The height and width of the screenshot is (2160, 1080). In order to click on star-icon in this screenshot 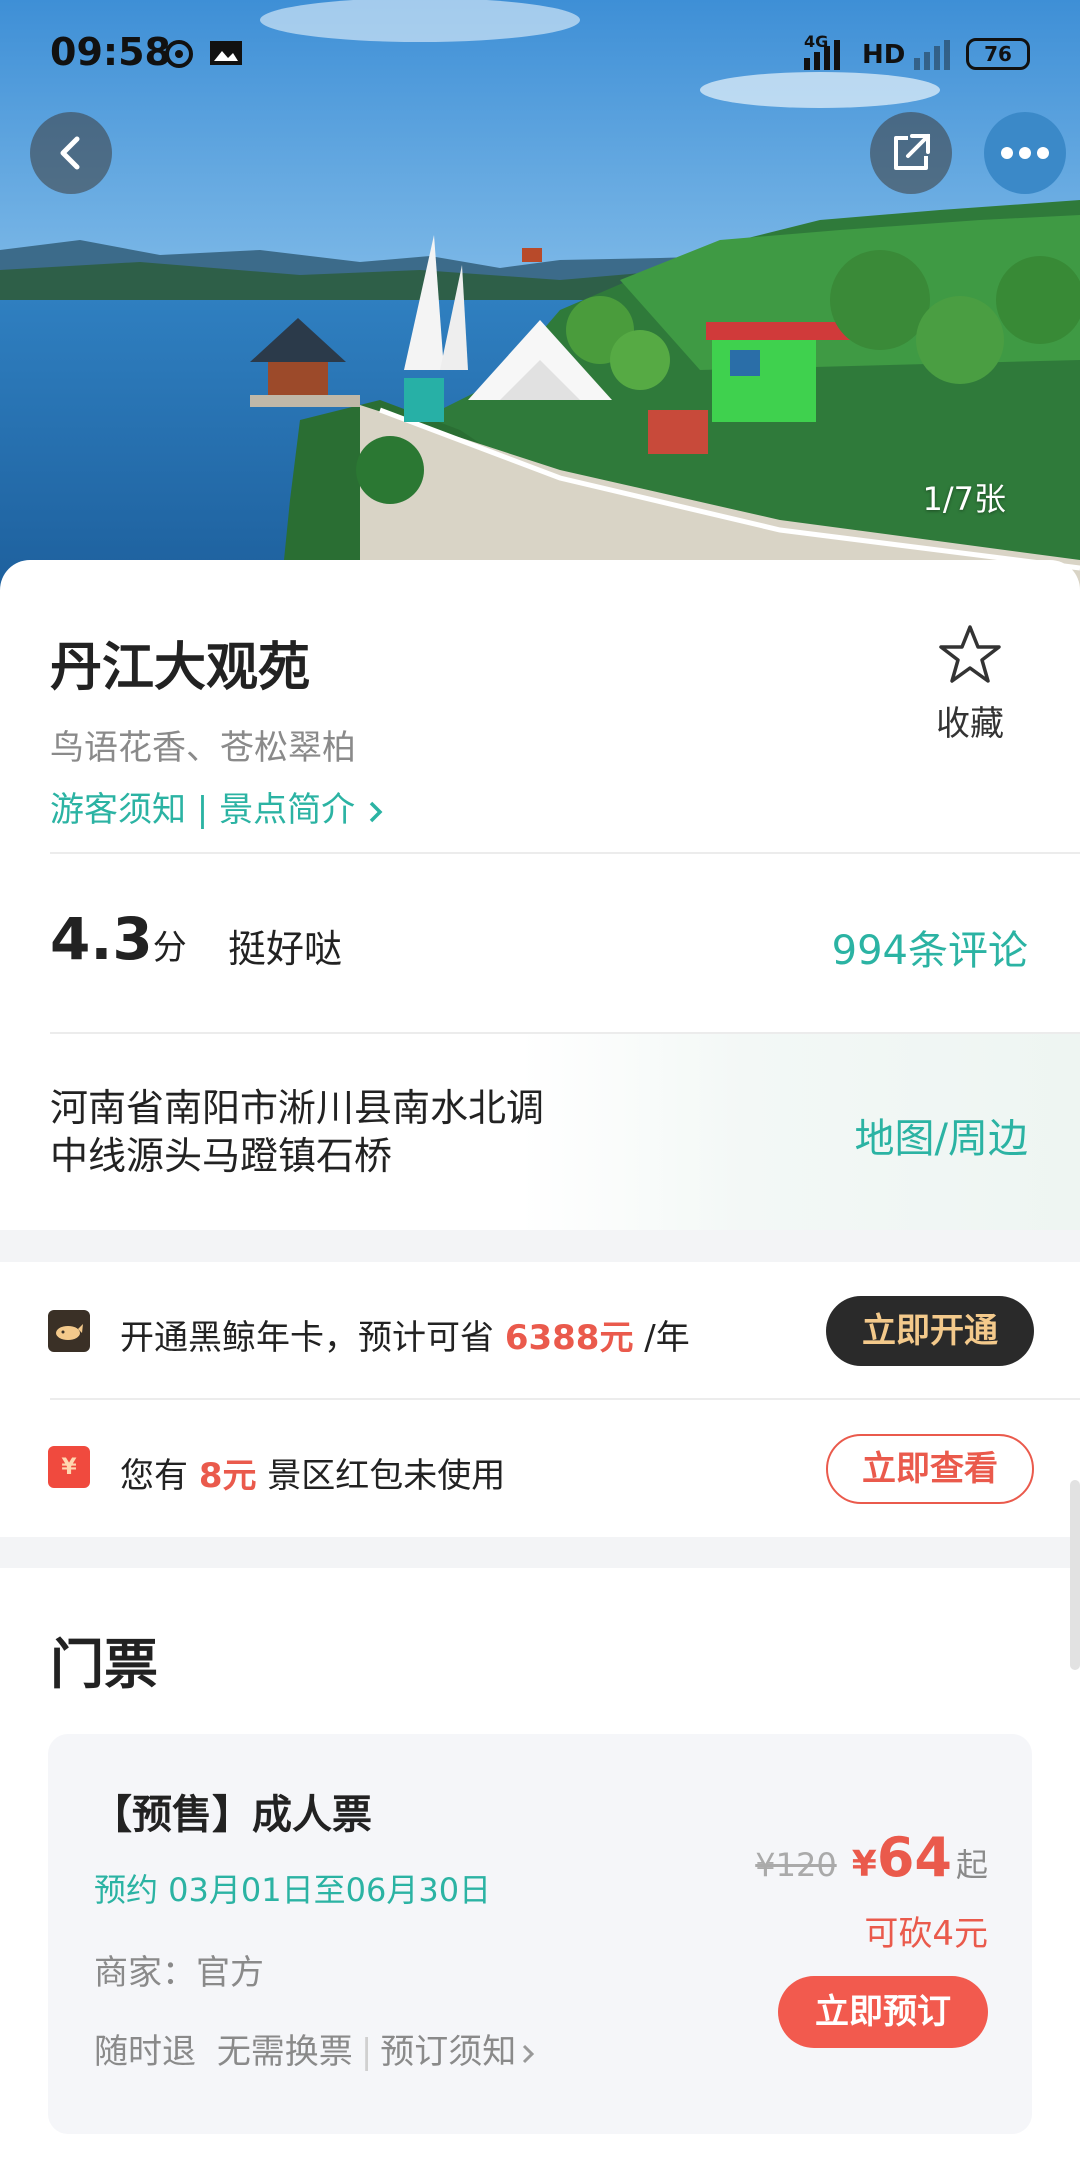, I will do `click(970, 654)`.